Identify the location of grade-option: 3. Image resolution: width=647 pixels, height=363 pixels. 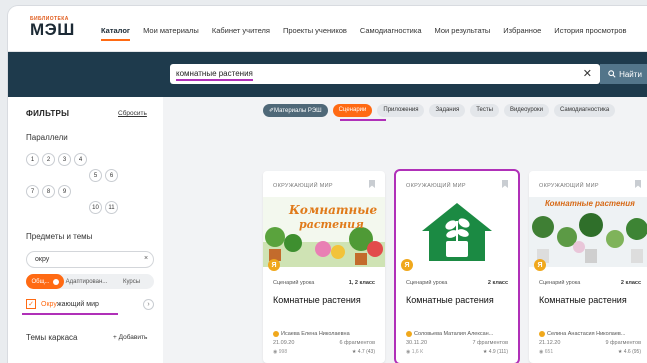
(64, 159).